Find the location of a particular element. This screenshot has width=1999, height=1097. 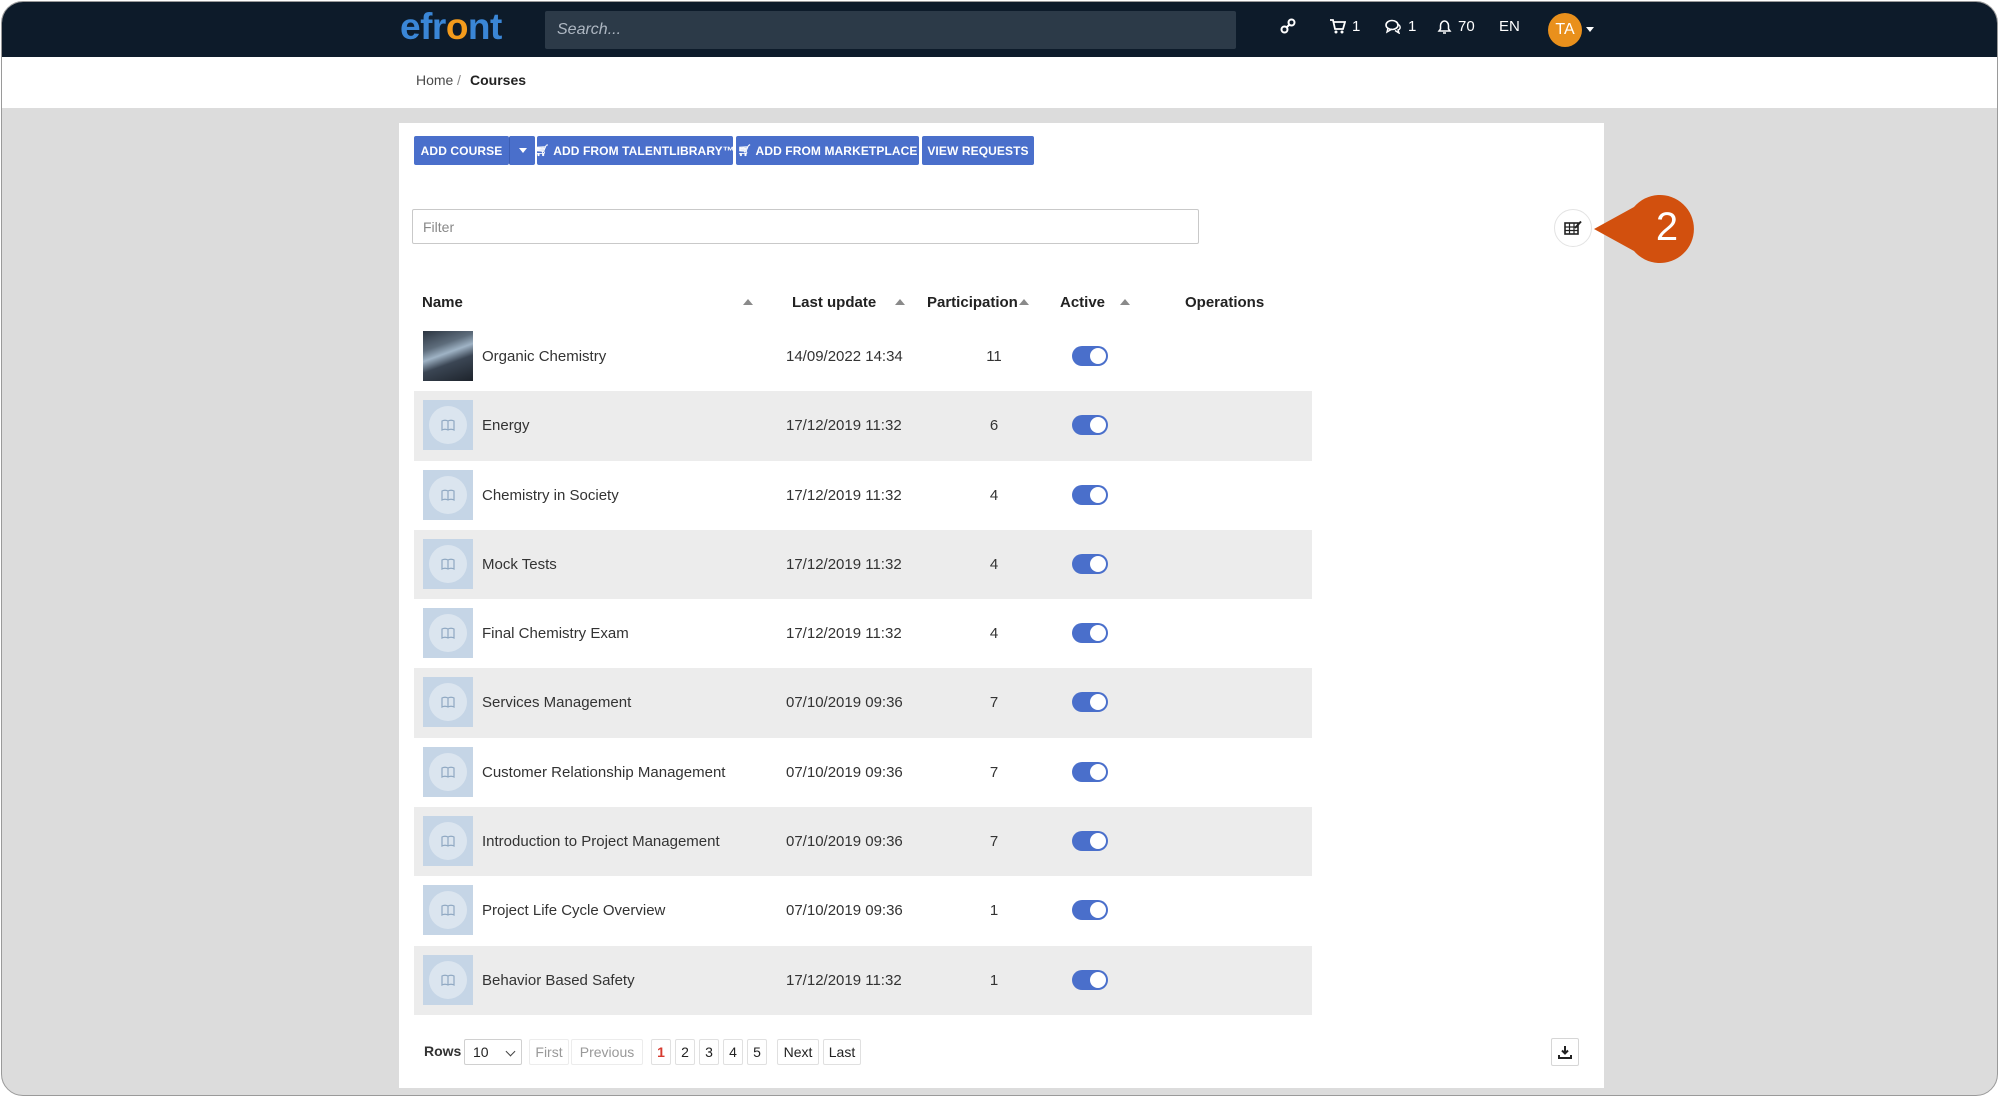

page-button-3: 3 is located at coordinates (709, 1052).